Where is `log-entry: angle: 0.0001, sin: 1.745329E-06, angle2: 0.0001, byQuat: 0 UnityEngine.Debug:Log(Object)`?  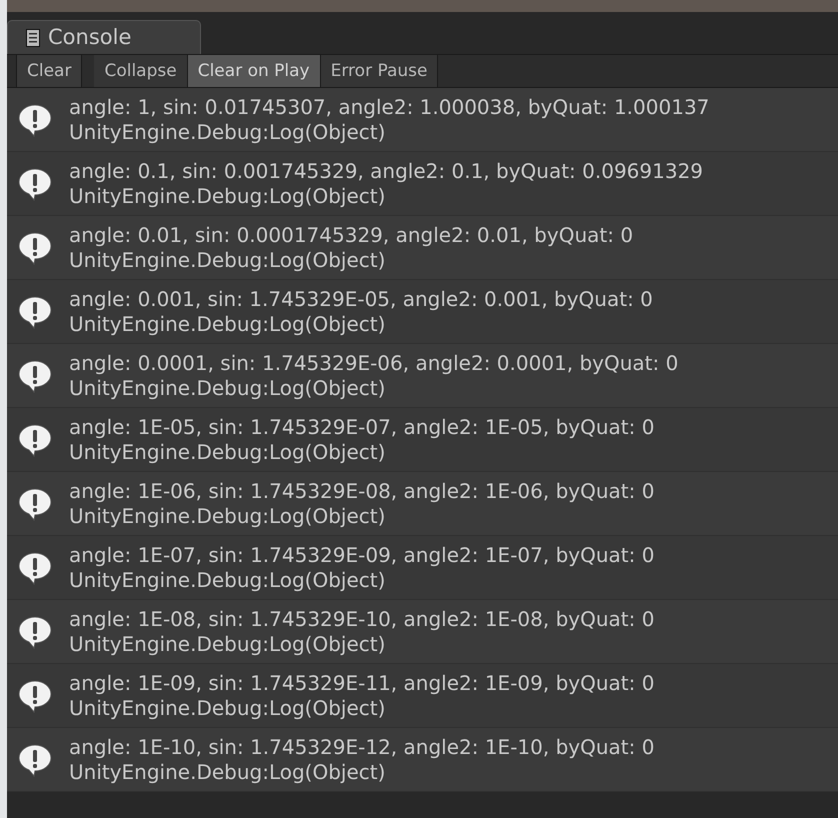 log-entry: angle: 0.0001, sin: 1.745329E-06, angle2: 0.0001, byQuat: 0 UnityEngine.Debug:Log(Object) is located at coordinates (422, 376).